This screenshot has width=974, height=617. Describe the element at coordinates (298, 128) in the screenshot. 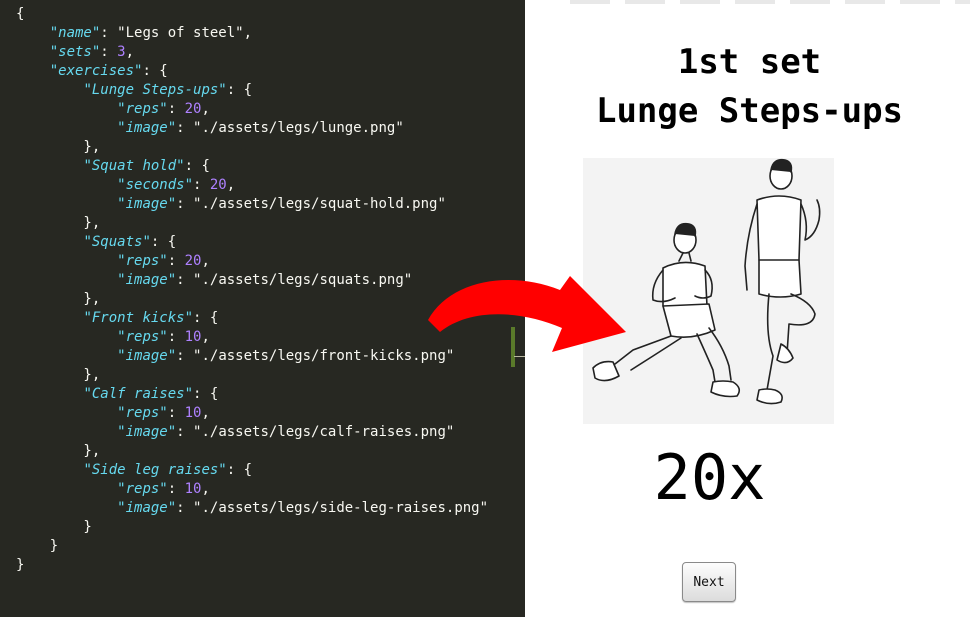

I see `code-token: "./assets/legs/lunge.png"` at that location.